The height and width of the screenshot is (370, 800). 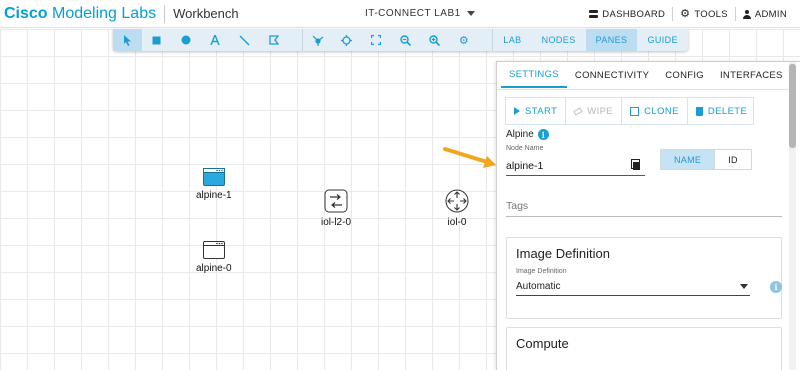 I want to click on pointer-icon, so click(x=128, y=40).